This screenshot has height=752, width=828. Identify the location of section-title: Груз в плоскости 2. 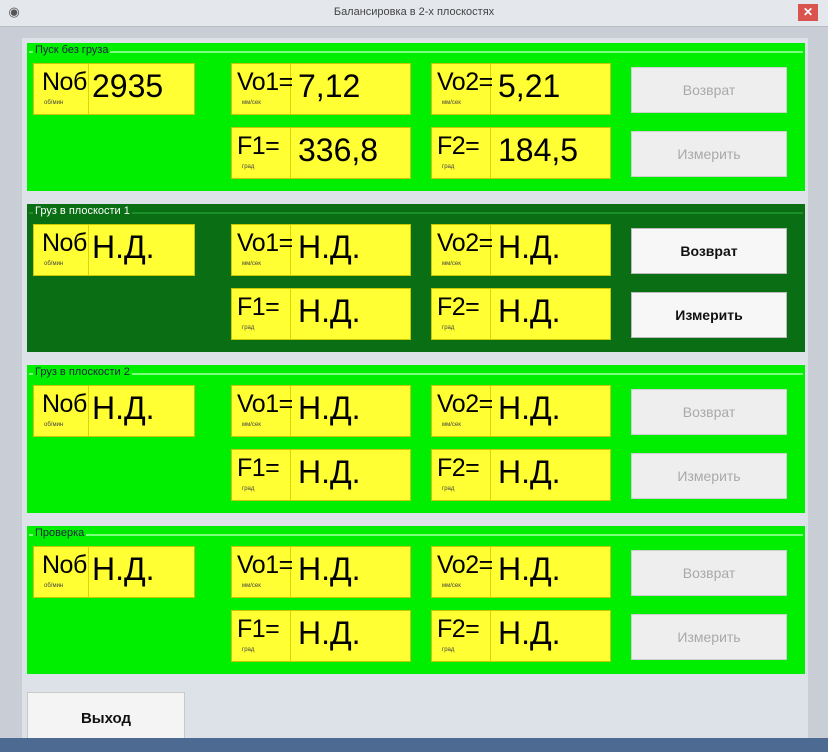
(82, 372).